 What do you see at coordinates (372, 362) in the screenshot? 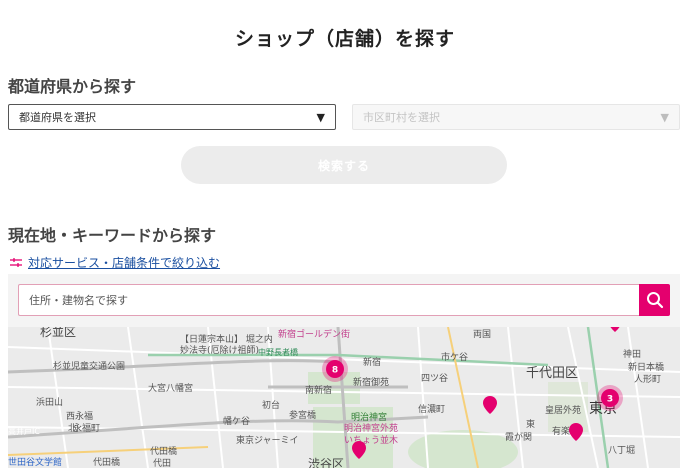
I see `map-label: 新宿` at bounding box center [372, 362].